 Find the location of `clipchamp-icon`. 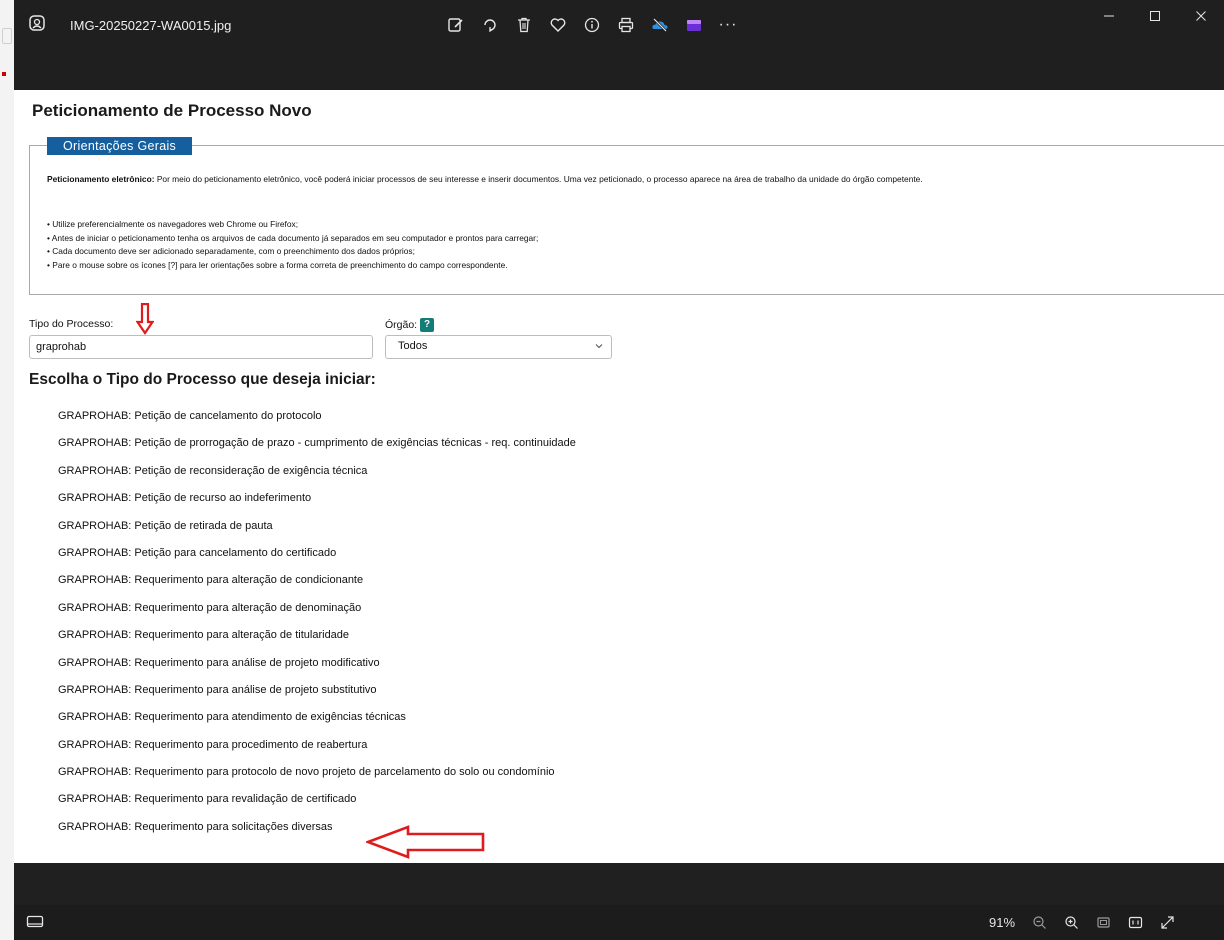

clipchamp-icon is located at coordinates (694, 25).